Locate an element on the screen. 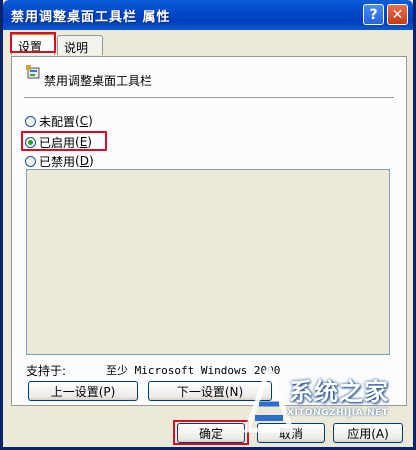 This screenshot has height=450, width=416. window-title: 禁用调整桌面工具栏 属性 is located at coordinates (91, 17).